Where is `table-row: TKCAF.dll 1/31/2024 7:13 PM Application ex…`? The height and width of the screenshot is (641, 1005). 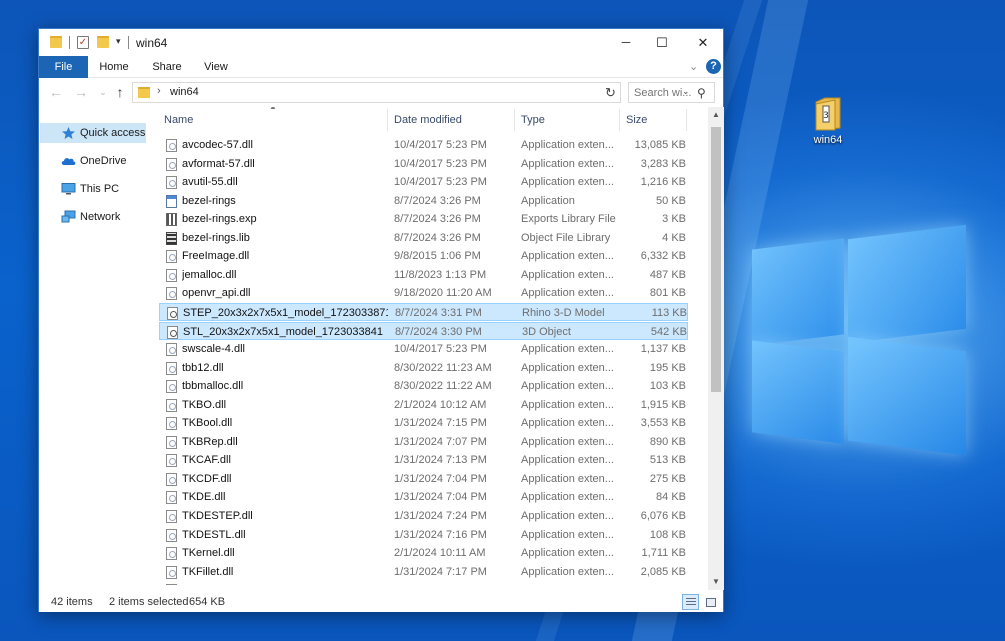
table-row: TKCAF.dll 1/31/2024 7:13 PM Application ex… is located at coordinates (423, 460).